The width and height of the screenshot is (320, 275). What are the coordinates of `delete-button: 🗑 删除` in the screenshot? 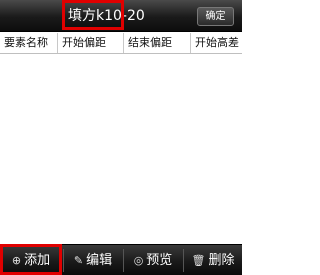 It's located at (213, 260).